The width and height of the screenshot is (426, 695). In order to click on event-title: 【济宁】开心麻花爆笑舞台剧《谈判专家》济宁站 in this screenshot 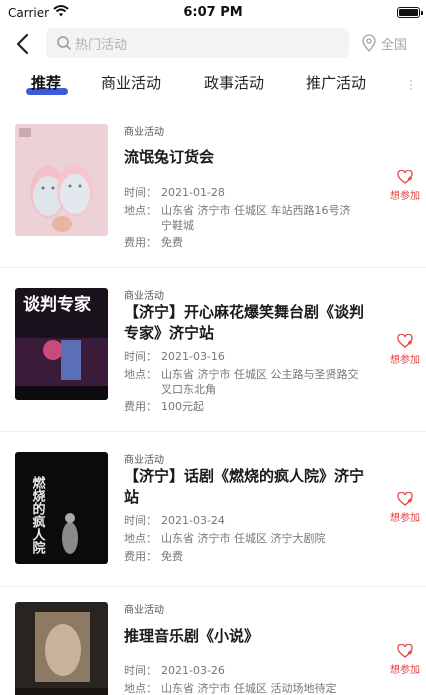, I will do `click(244, 322)`.